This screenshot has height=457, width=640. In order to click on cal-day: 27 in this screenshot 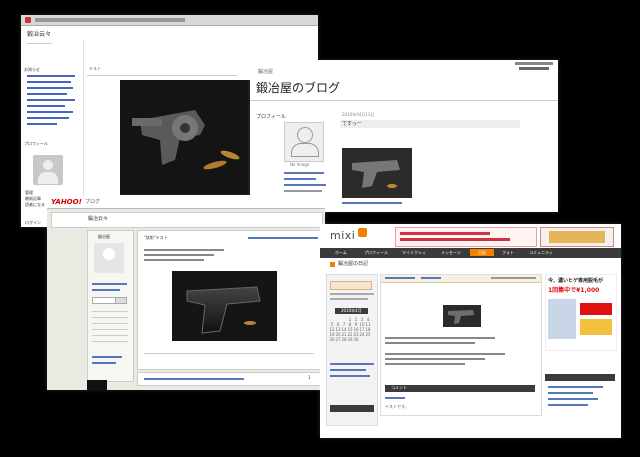, I will do `click(338, 339)`.